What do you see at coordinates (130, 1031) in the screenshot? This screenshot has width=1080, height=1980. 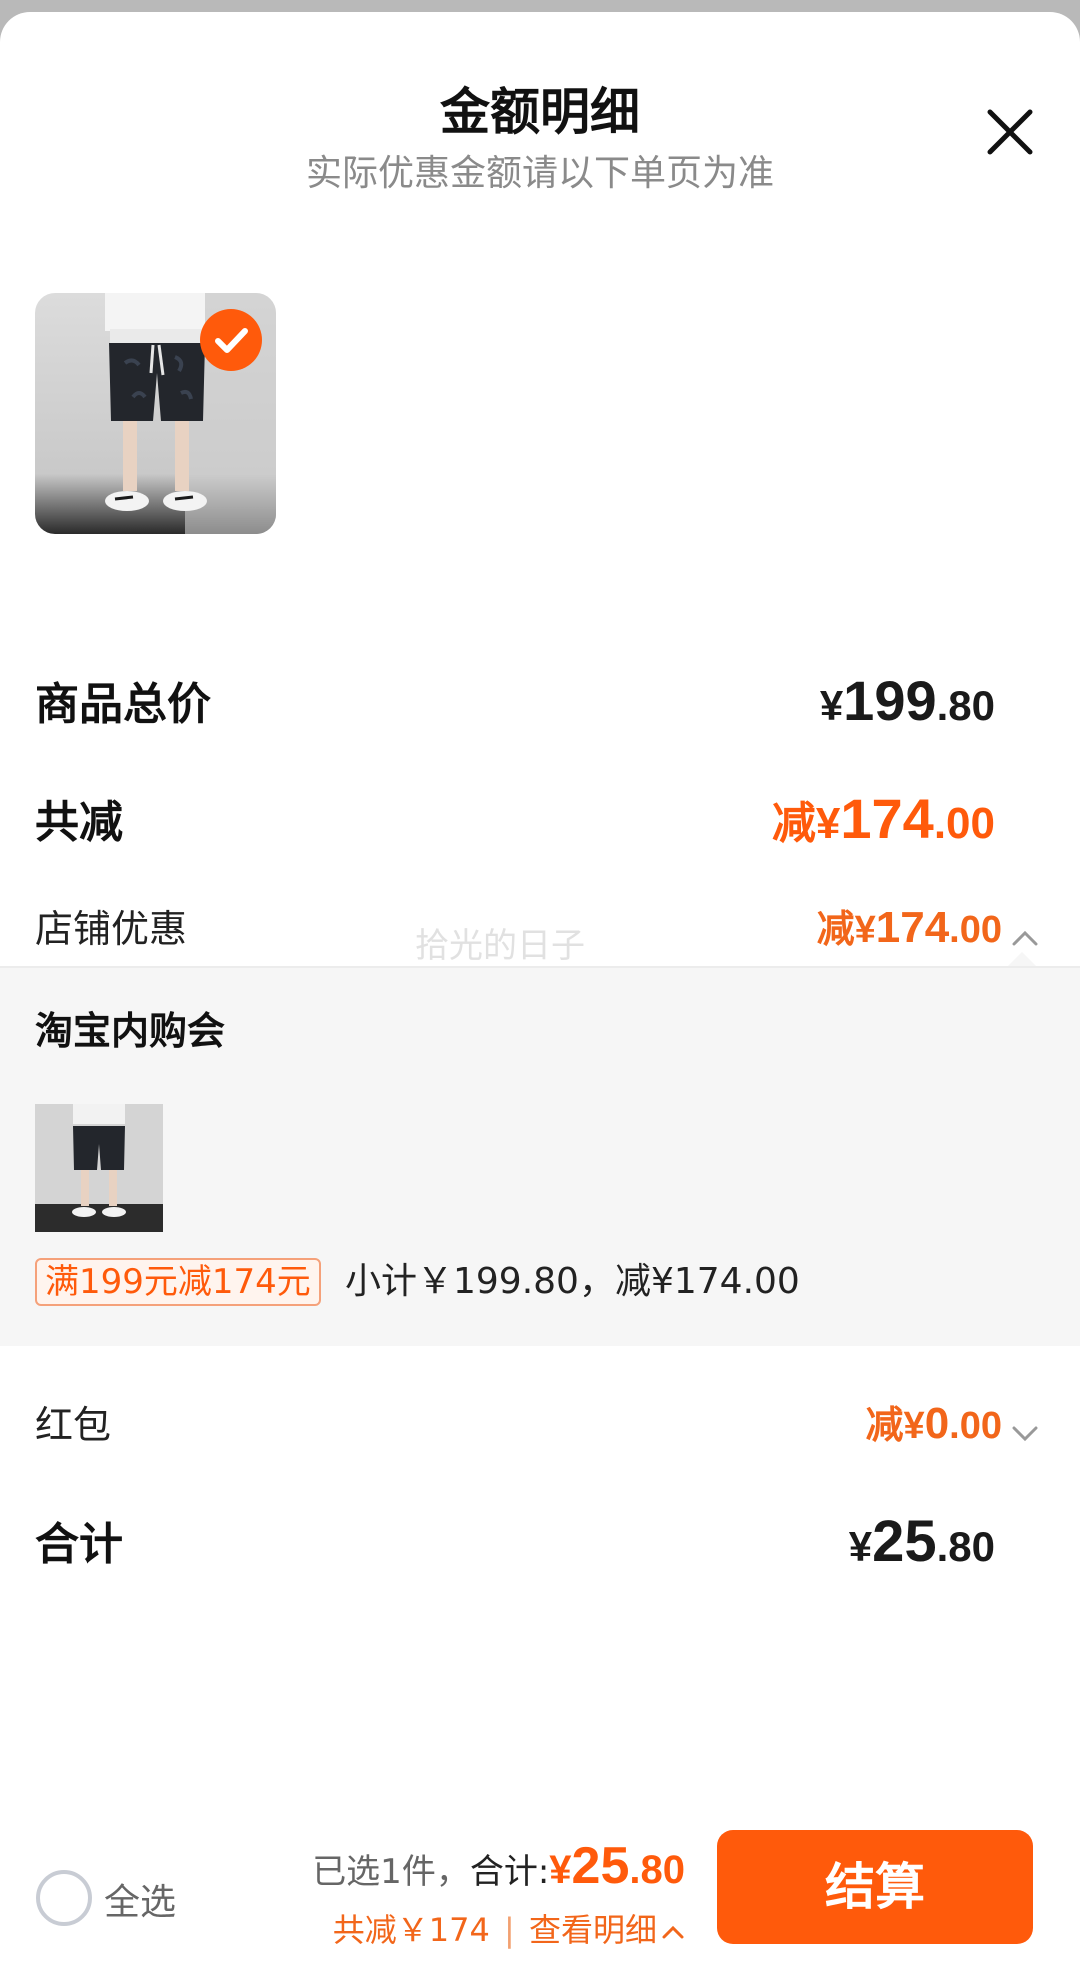 I see `promo-title: 淘宝内购会` at bounding box center [130, 1031].